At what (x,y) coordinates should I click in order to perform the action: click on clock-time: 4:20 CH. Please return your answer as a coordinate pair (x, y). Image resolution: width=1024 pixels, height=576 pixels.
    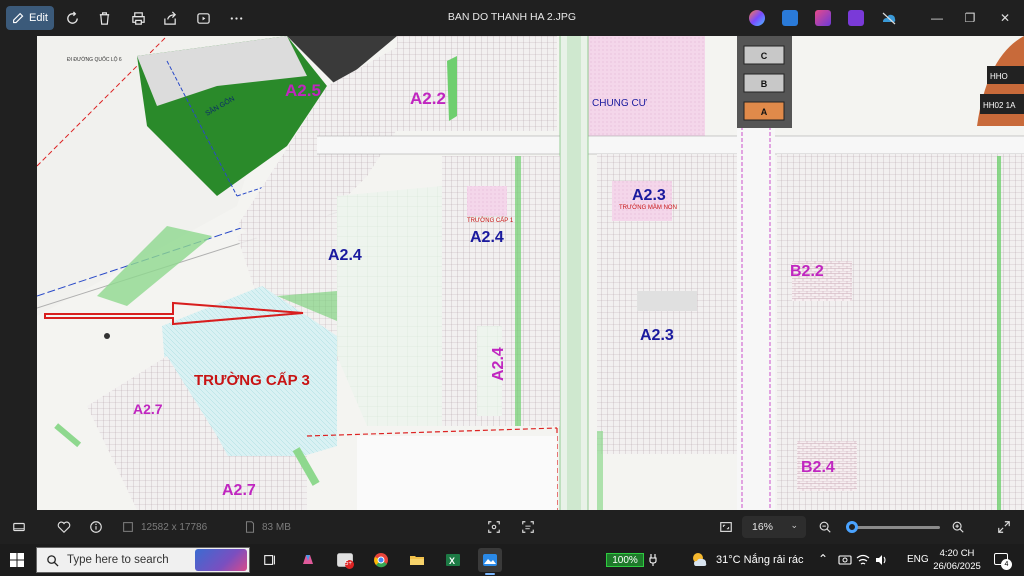
    Looking at the image, I should click on (957, 553).